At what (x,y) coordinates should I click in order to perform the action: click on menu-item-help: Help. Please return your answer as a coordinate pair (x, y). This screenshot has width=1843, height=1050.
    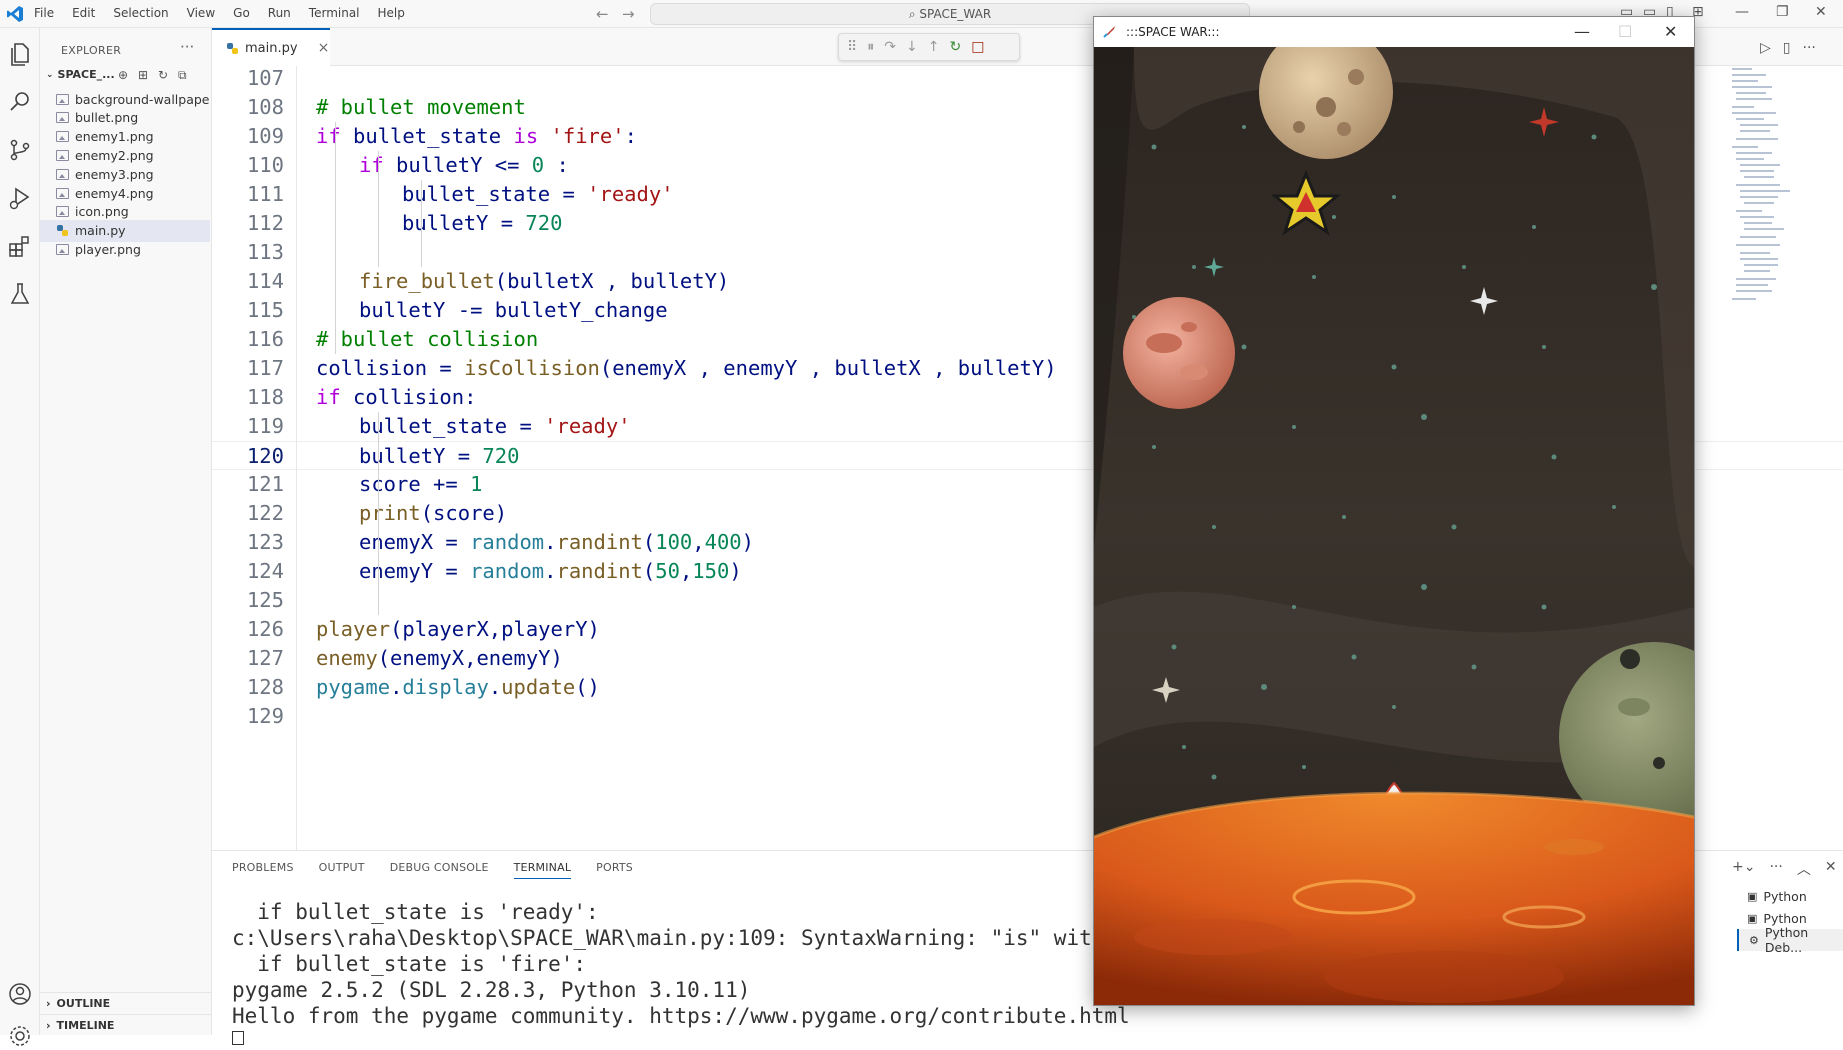
    Looking at the image, I should click on (391, 13).